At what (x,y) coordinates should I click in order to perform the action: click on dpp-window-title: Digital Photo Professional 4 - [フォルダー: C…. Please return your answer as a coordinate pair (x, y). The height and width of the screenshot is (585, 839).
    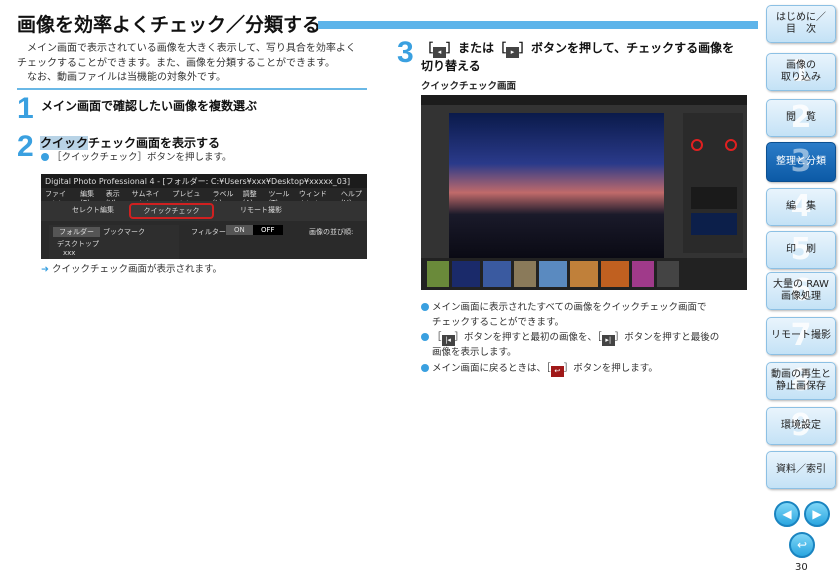
    Looking at the image, I should click on (204, 181).